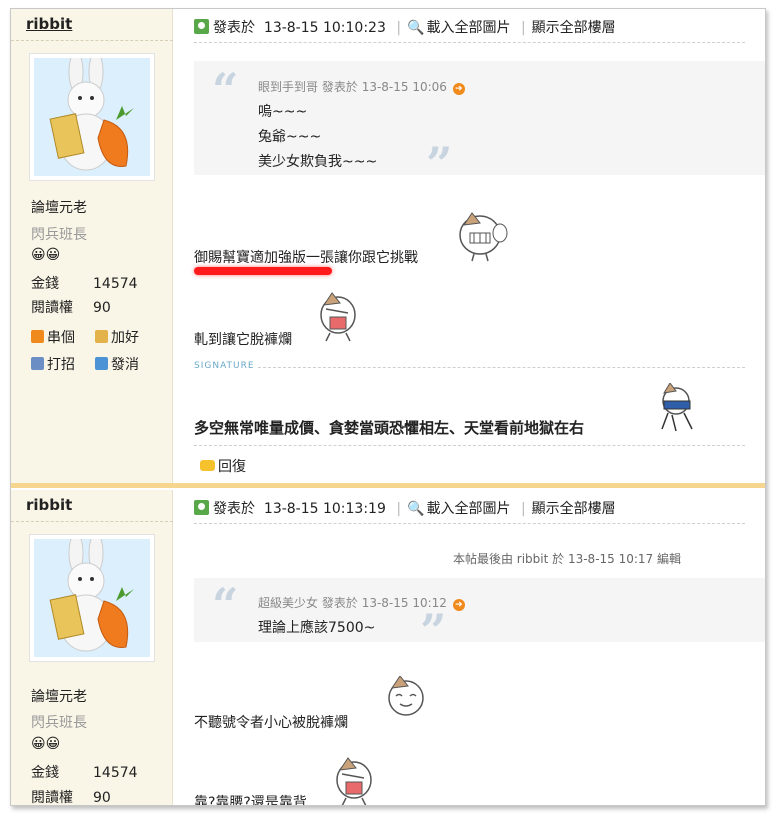  I want to click on poke-label: 打招, so click(61, 365).